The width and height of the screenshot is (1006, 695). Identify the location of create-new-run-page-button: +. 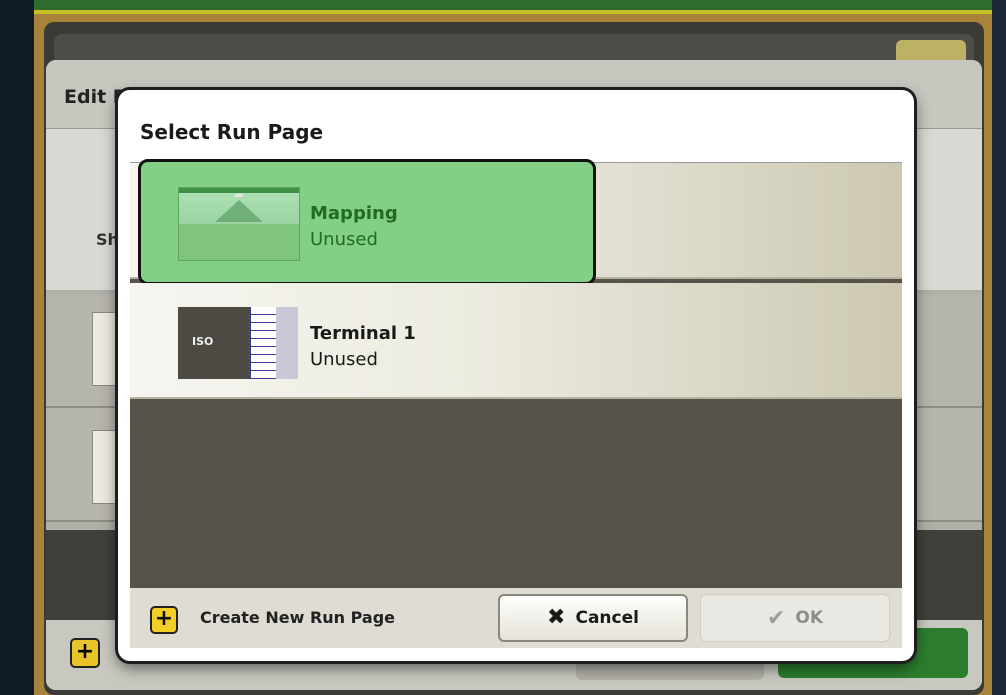
(164, 620).